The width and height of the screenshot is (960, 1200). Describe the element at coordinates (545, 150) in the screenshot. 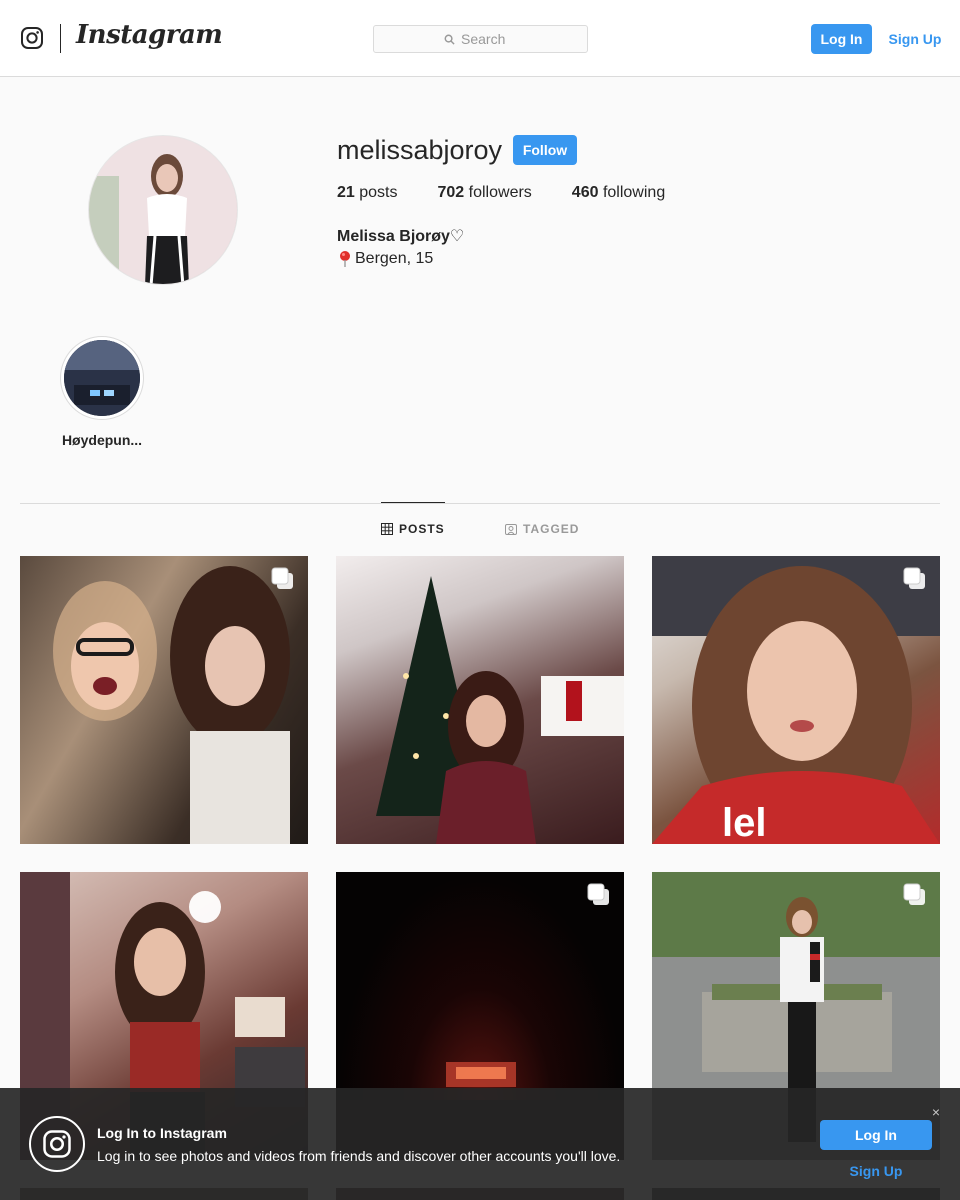

I see `follow-button: Follow` at that location.